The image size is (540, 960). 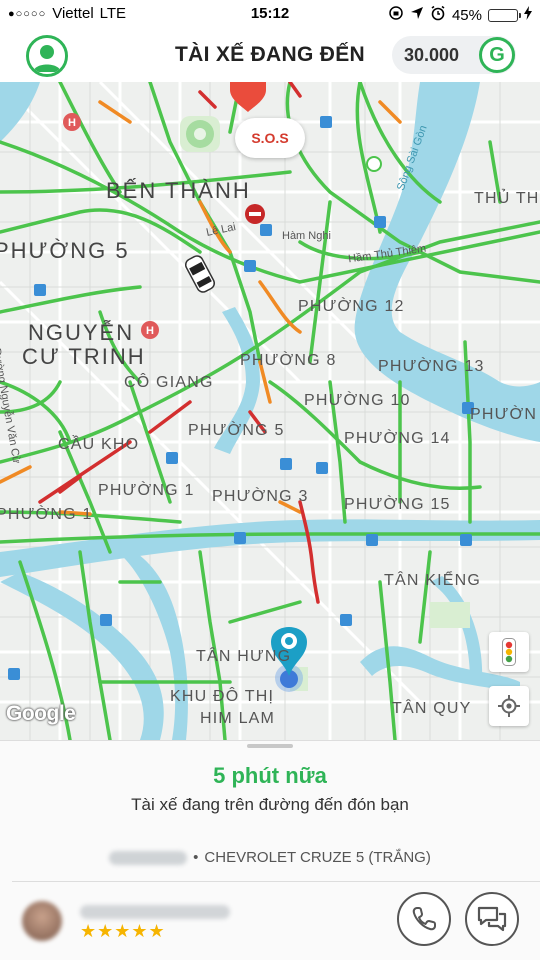 I want to click on traffic-toggle-button, so click(x=509, y=652).